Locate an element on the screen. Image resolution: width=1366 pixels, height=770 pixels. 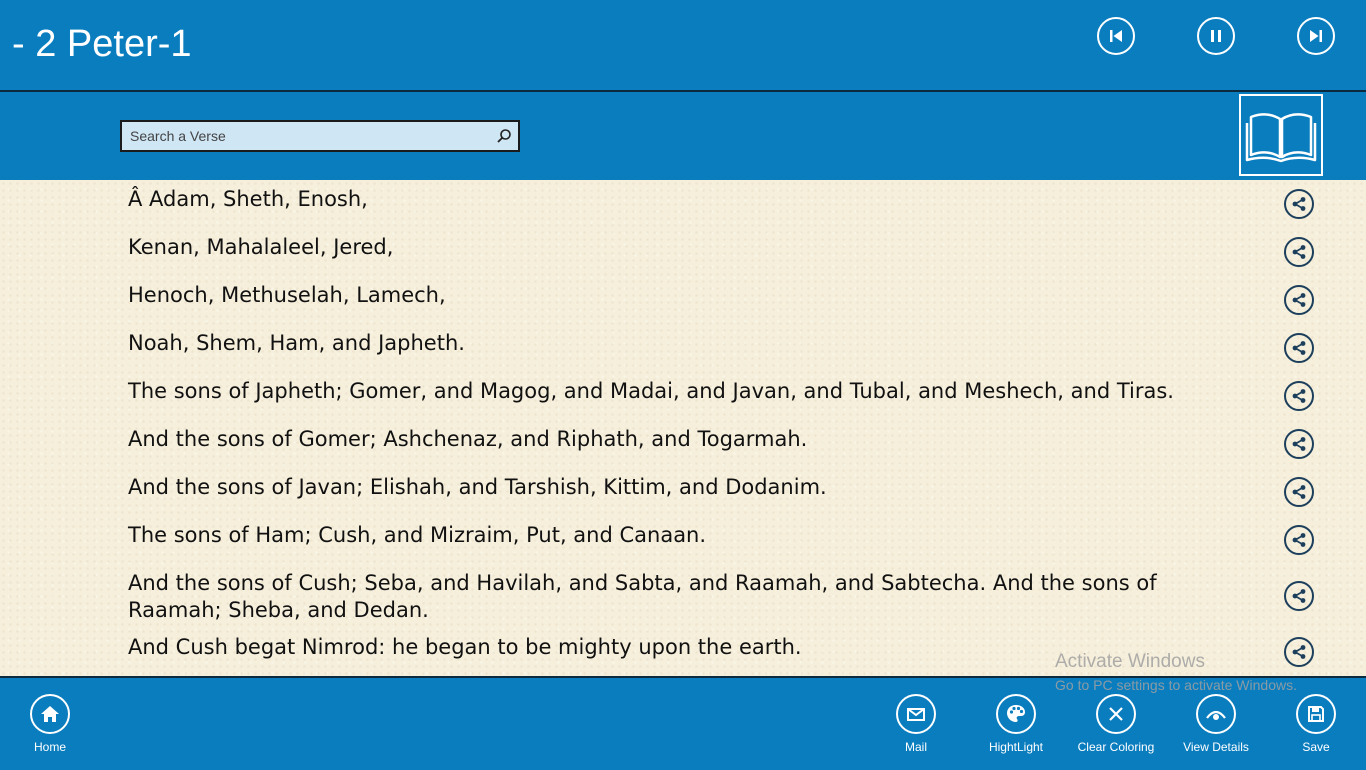
palette-icon is located at coordinates (1016, 713).